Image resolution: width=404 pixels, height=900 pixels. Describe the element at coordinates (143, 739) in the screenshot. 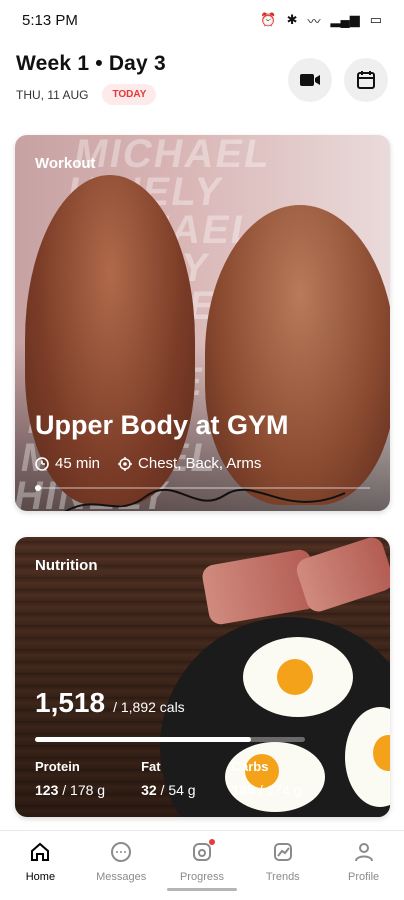

I see `calories-progress-fill` at that location.